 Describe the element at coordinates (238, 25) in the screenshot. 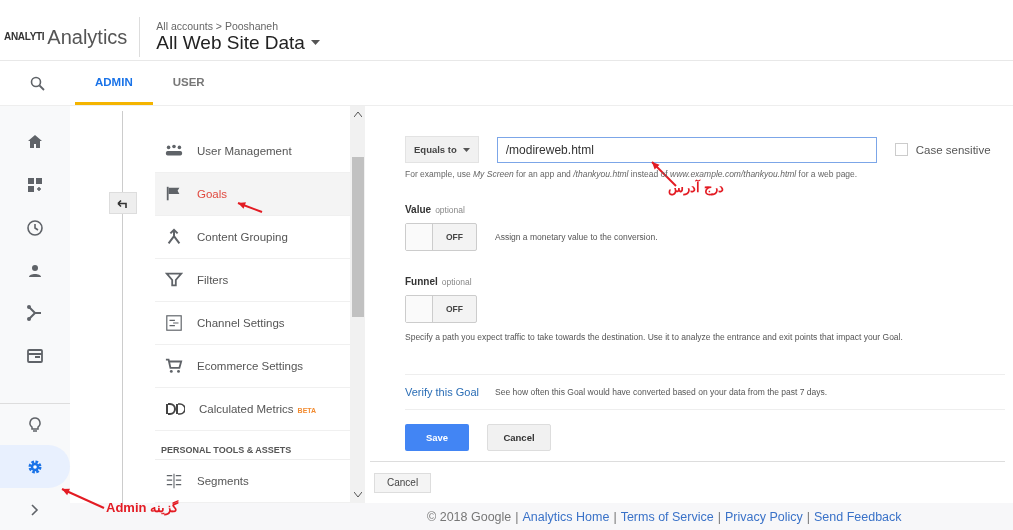

I see `breadcrumb: All accounts > Pooshaneh` at that location.